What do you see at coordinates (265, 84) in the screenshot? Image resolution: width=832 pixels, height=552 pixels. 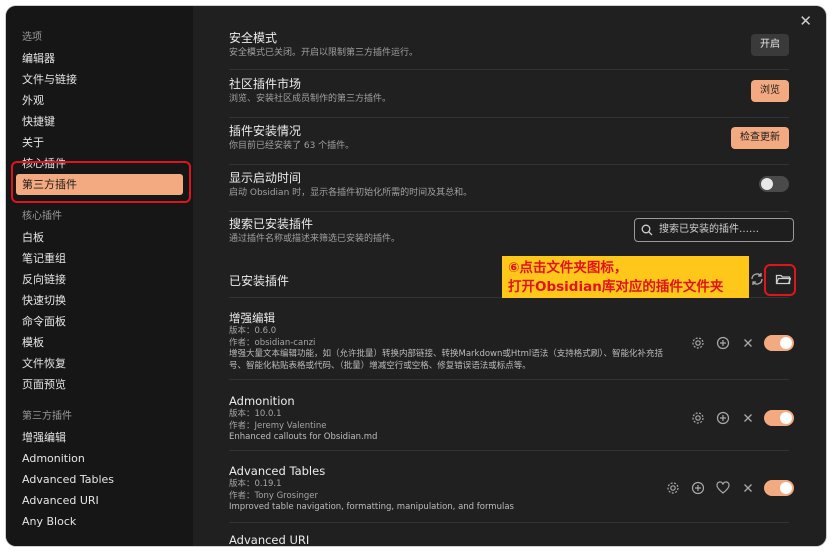 I see `setting-name: 社区插件市场` at bounding box center [265, 84].